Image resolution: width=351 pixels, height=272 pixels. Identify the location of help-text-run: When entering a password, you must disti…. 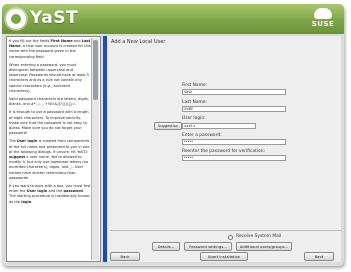
(49, 77).